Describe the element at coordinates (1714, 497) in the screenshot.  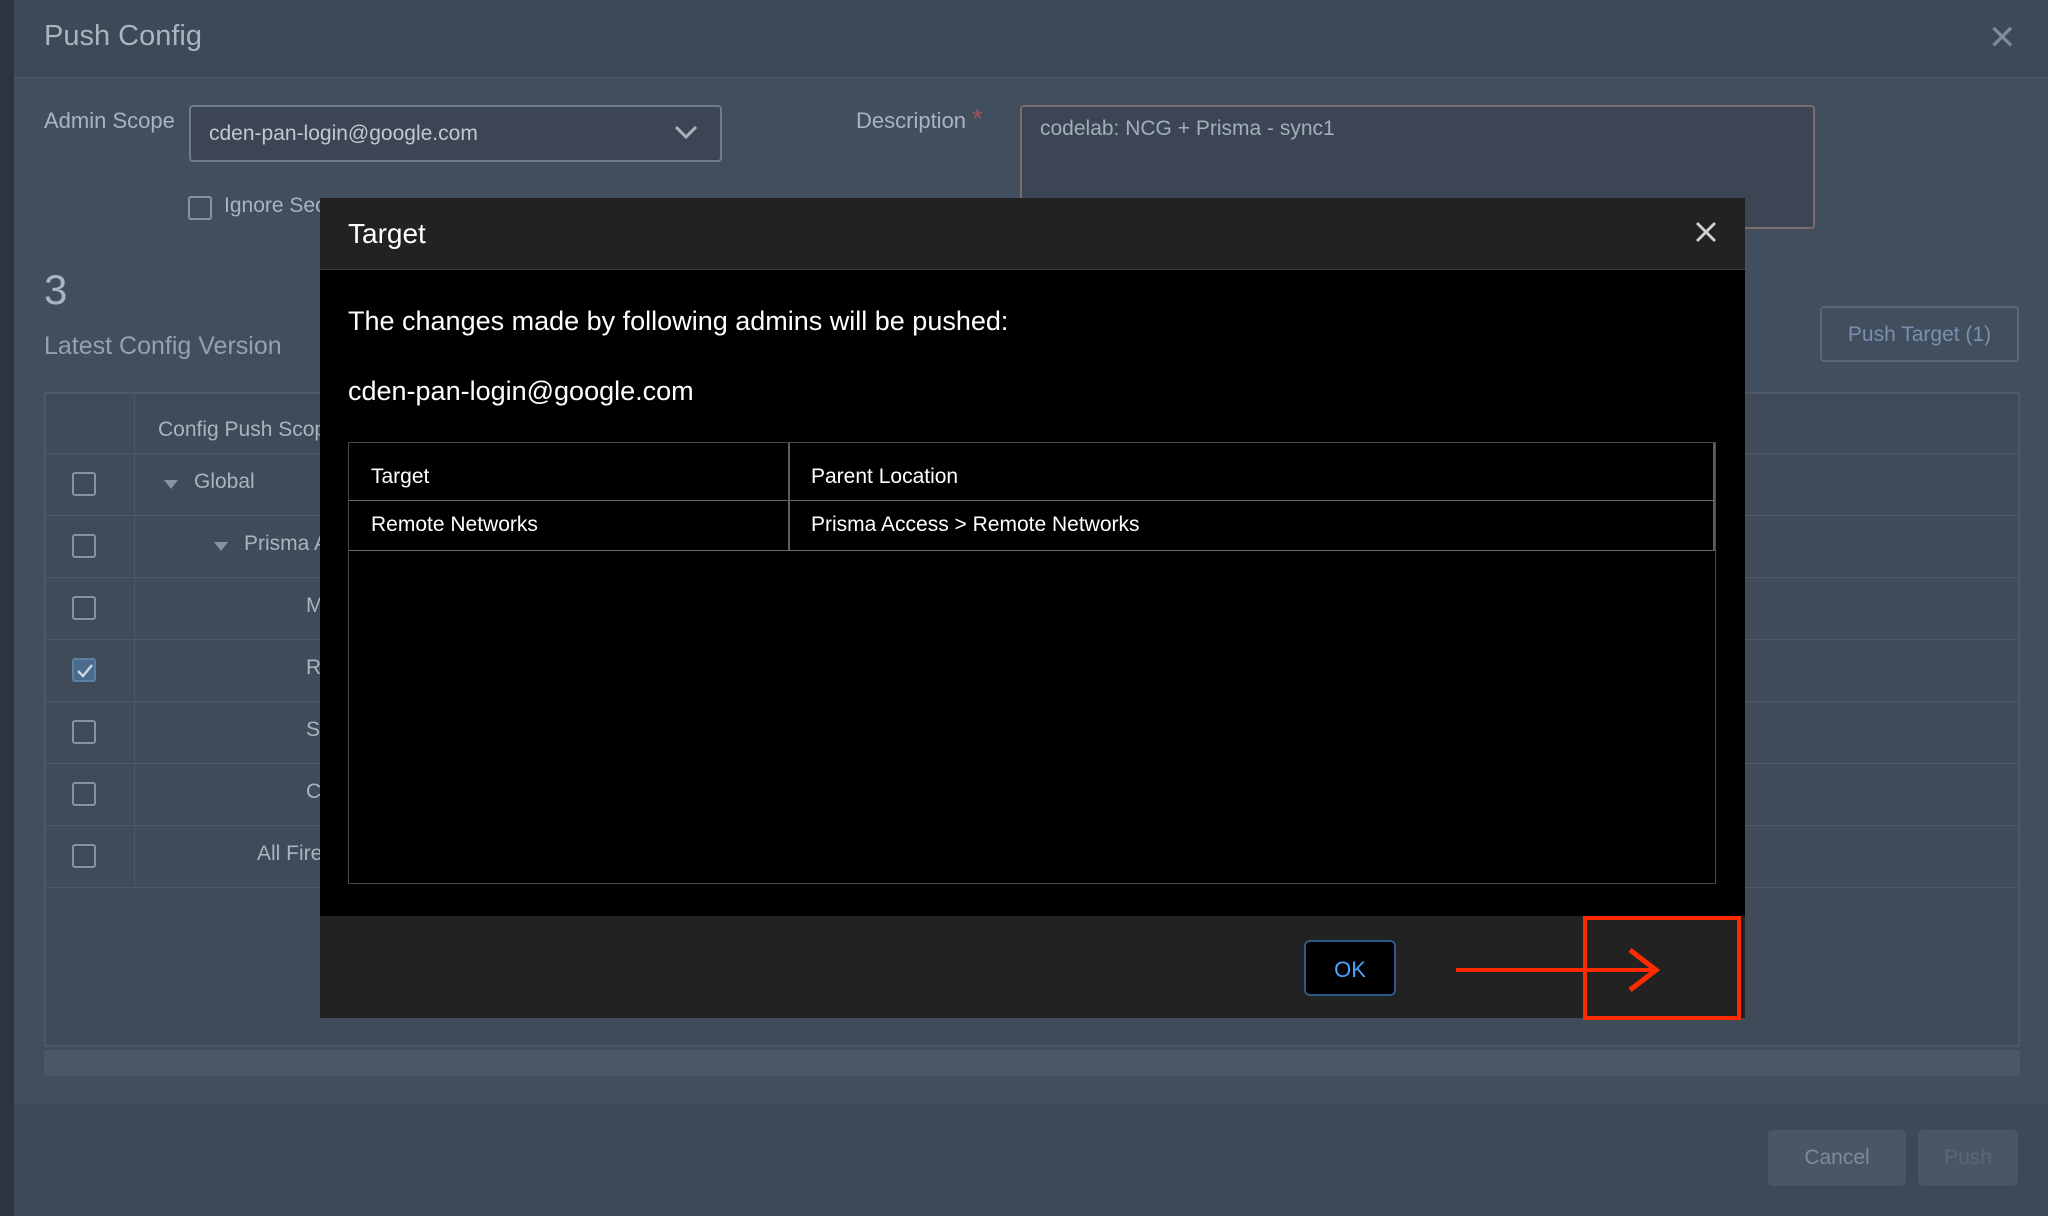
I see `column-divider-right` at that location.